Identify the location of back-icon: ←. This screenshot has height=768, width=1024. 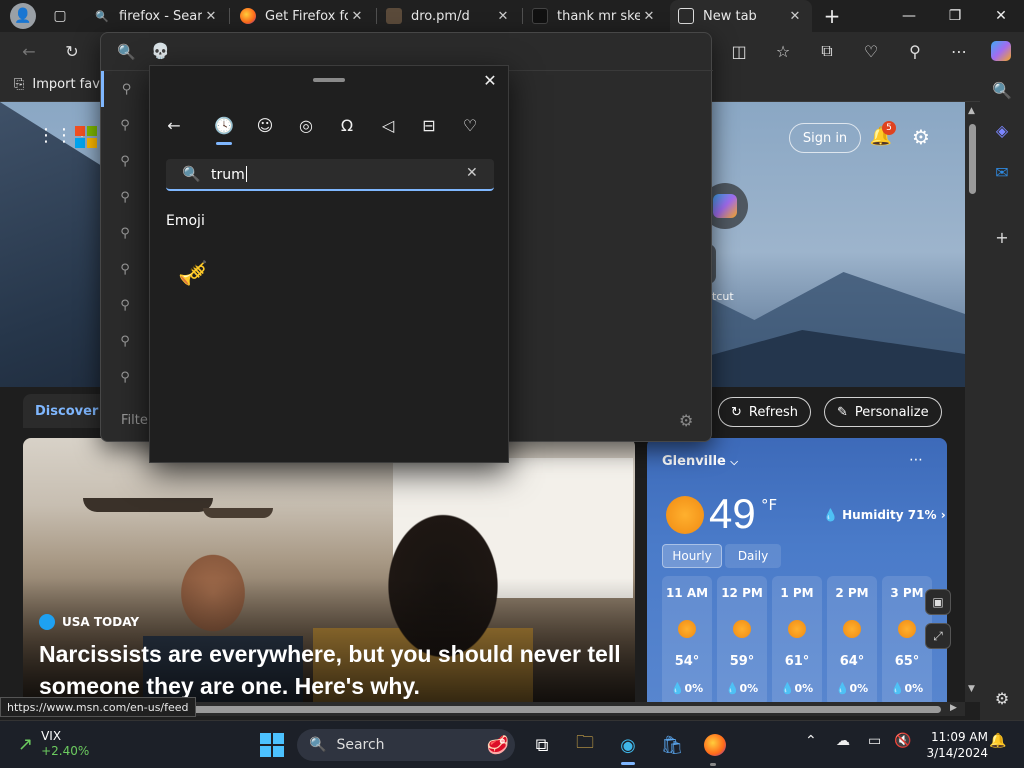
(29, 51).